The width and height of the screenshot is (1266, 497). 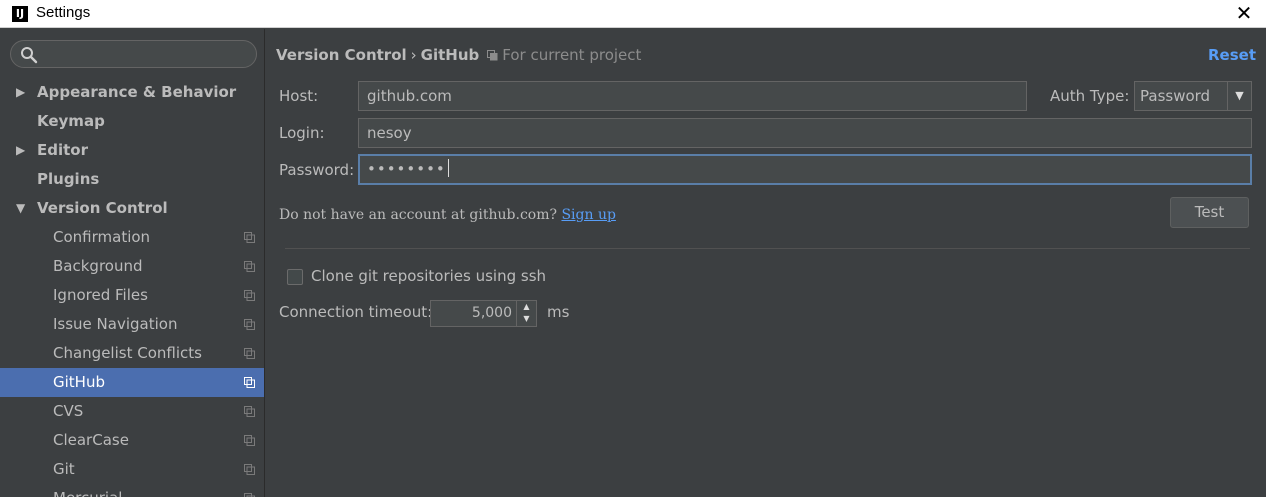 What do you see at coordinates (132, 411) in the screenshot?
I see `sidebar-item-cvs: CVS` at bounding box center [132, 411].